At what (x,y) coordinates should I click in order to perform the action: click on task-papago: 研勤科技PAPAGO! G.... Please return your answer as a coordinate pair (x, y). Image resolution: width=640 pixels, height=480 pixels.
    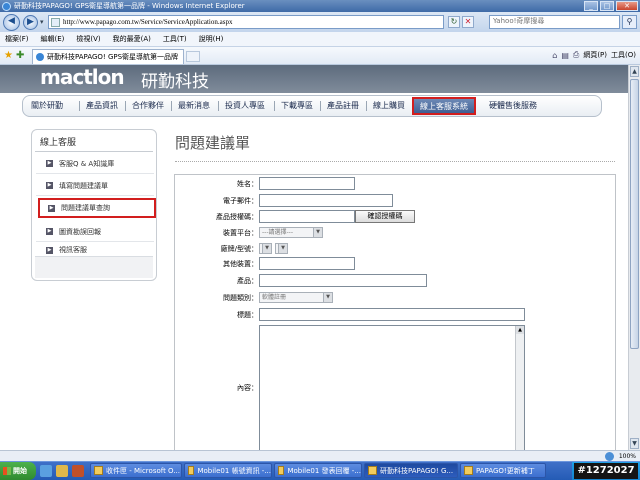
    Looking at the image, I should click on (411, 470).